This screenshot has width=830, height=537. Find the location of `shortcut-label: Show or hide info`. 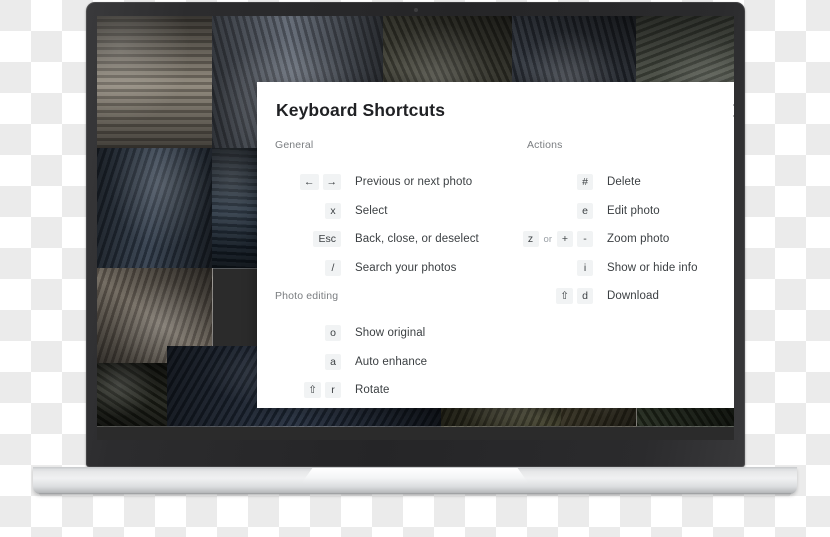

shortcut-label: Show or hide info is located at coordinates (652, 267).